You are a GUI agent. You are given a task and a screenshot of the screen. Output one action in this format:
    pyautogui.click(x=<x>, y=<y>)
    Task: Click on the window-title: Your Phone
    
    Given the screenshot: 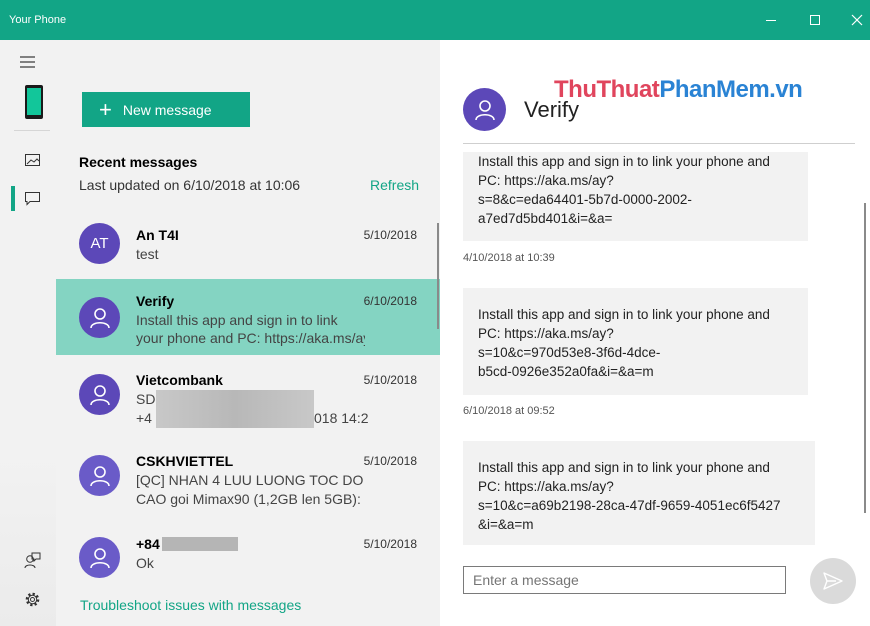 What is the action you would take?
    pyautogui.click(x=38, y=20)
    